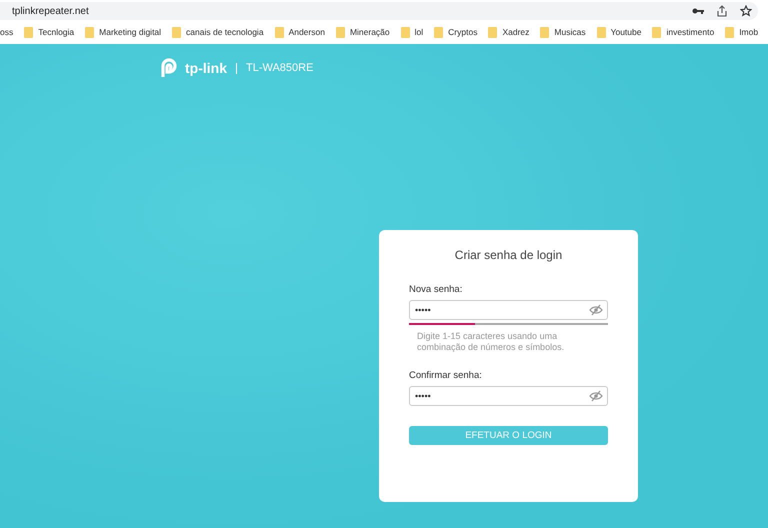  What do you see at coordinates (412, 32) in the screenshot?
I see `bookmark: lol` at bounding box center [412, 32].